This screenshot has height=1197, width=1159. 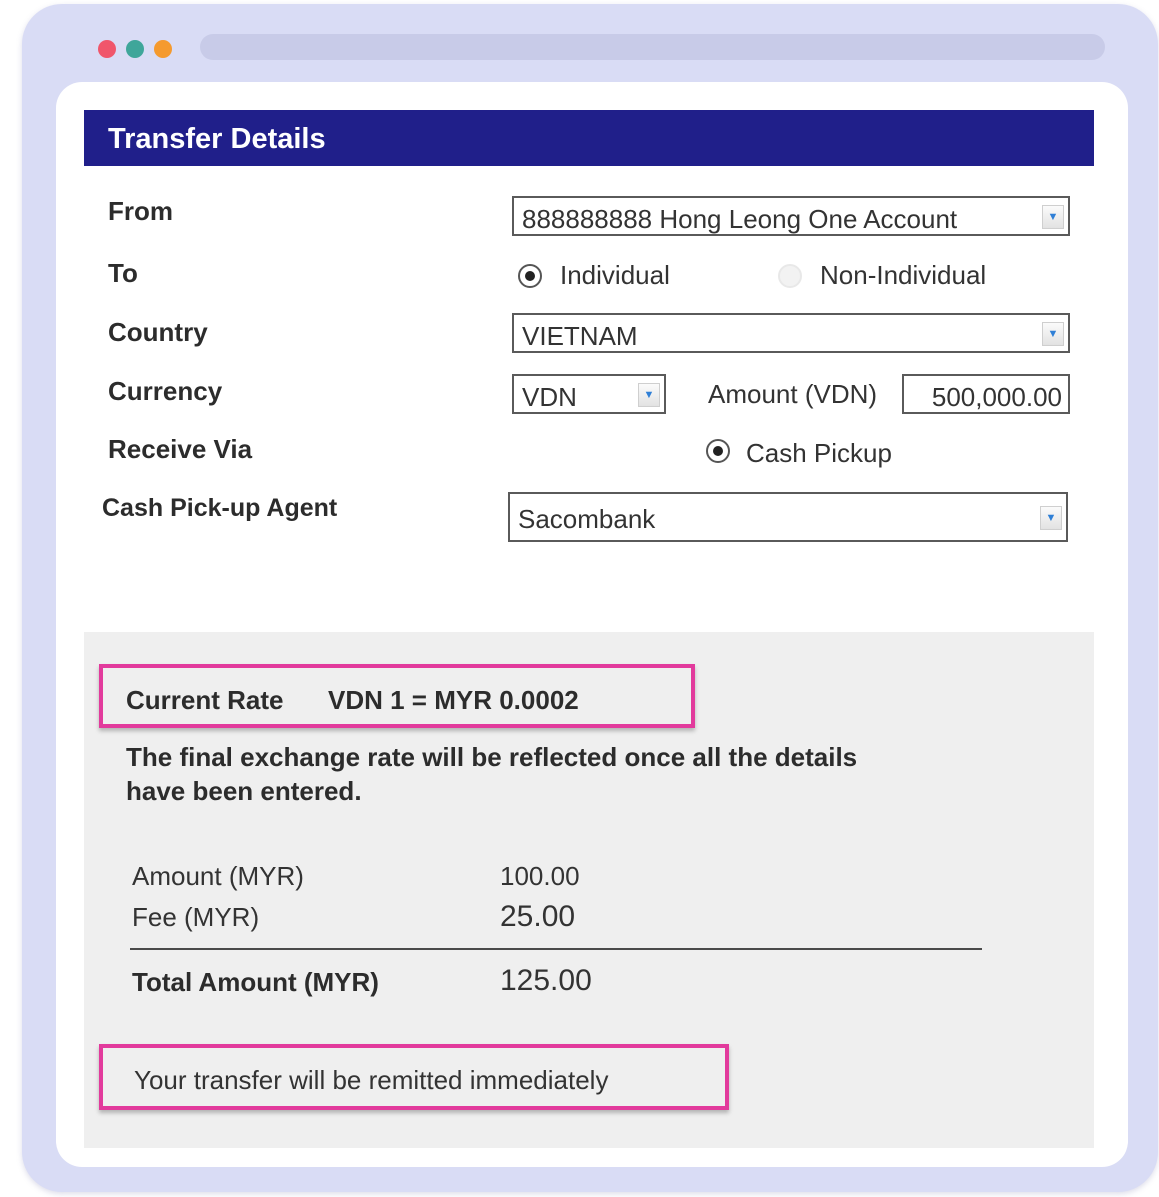 What do you see at coordinates (791, 333) in the screenshot?
I see `country-select: VIETNAM ▼` at bounding box center [791, 333].